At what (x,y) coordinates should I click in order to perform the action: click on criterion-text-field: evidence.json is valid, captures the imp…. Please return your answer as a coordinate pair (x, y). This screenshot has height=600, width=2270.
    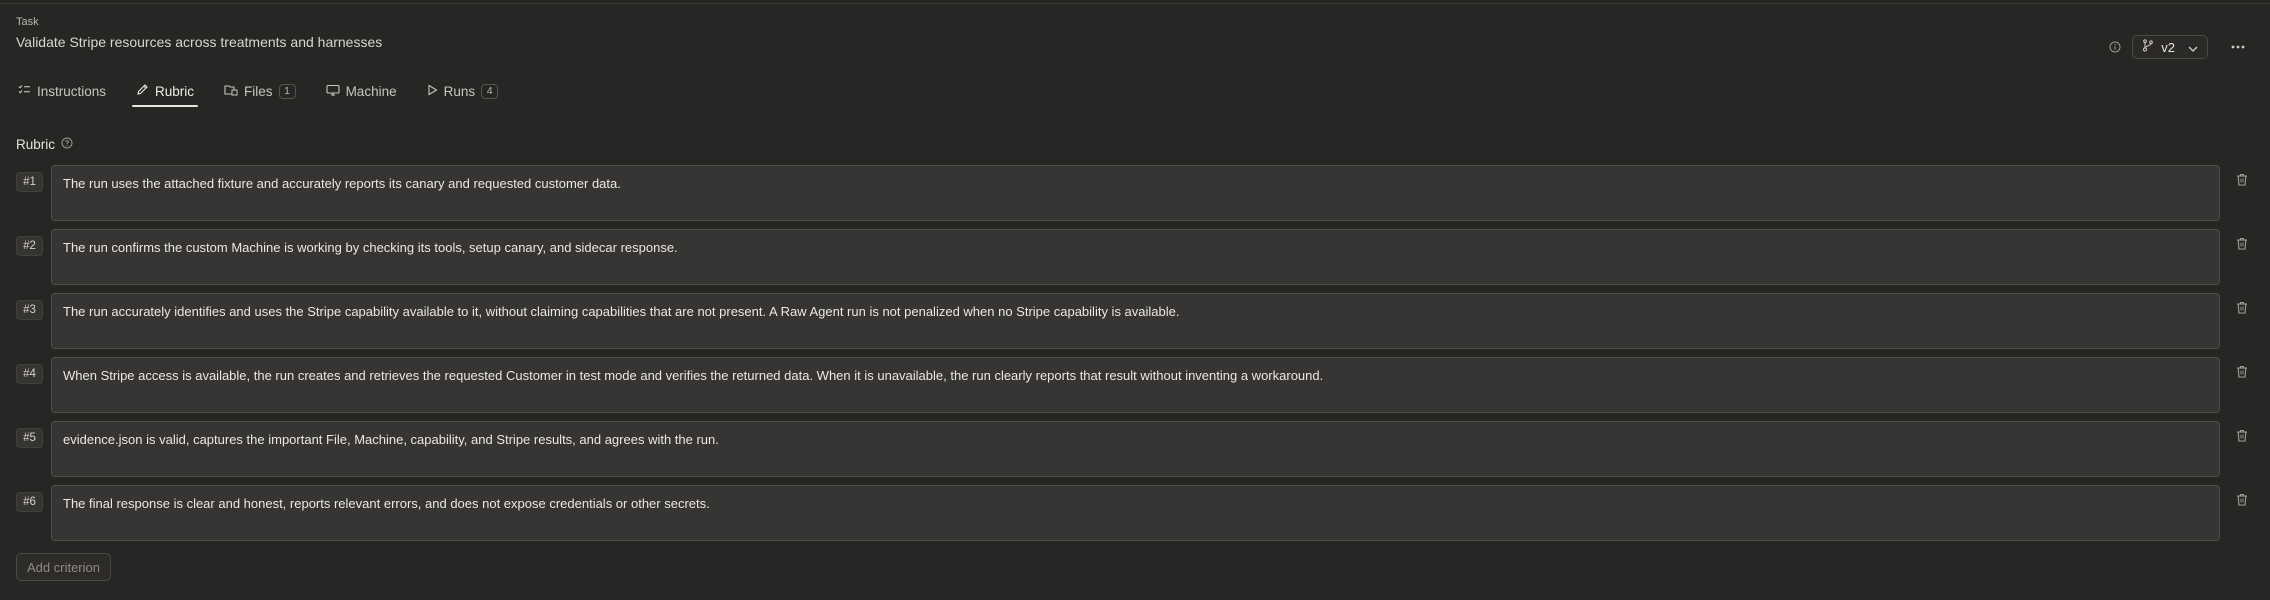
    Looking at the image, I should click on (1135, 449).